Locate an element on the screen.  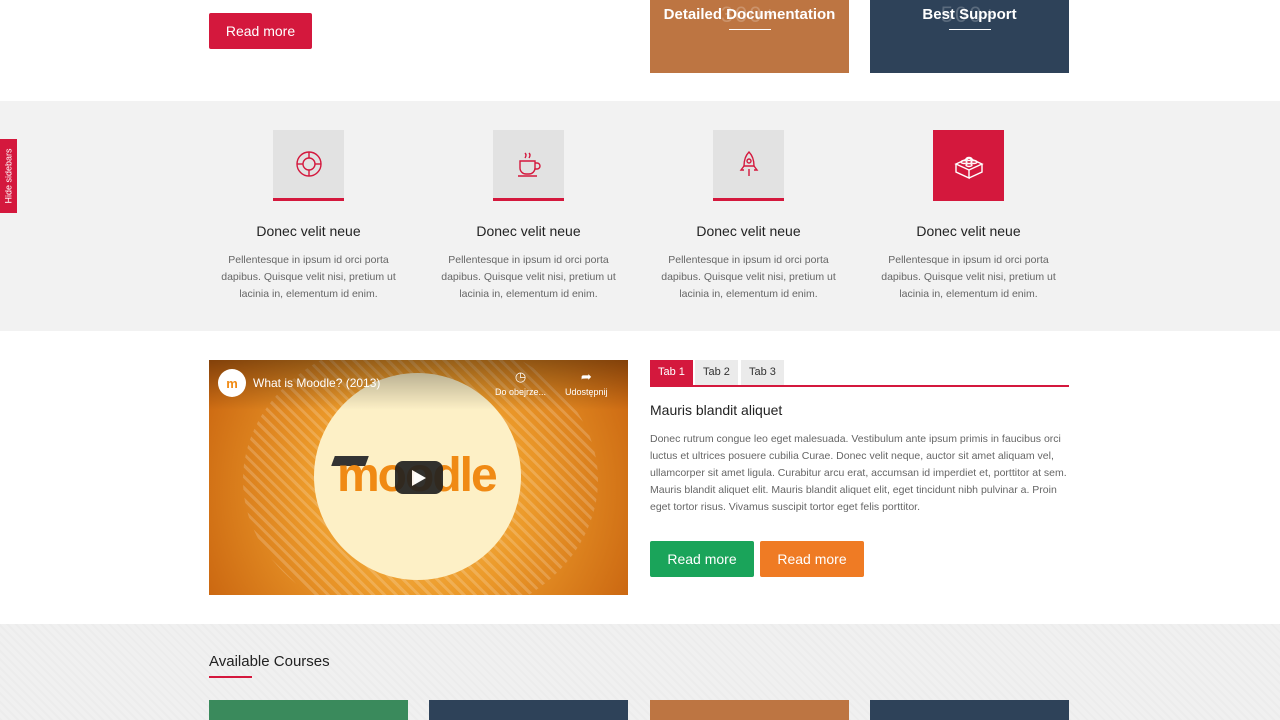
feature-box-title: Best Support is located at coordinates (969, 14).